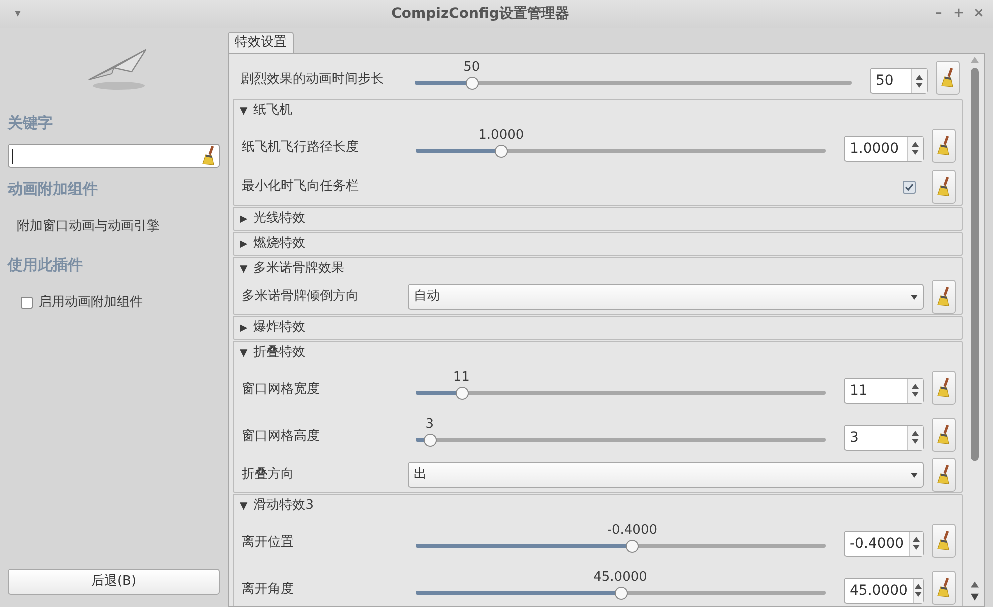 This screenshot has width=993, height=607. Describe the element at coordinates (632, 531) in the screenshot. I see `slider-reading: -0.4000` at that location.